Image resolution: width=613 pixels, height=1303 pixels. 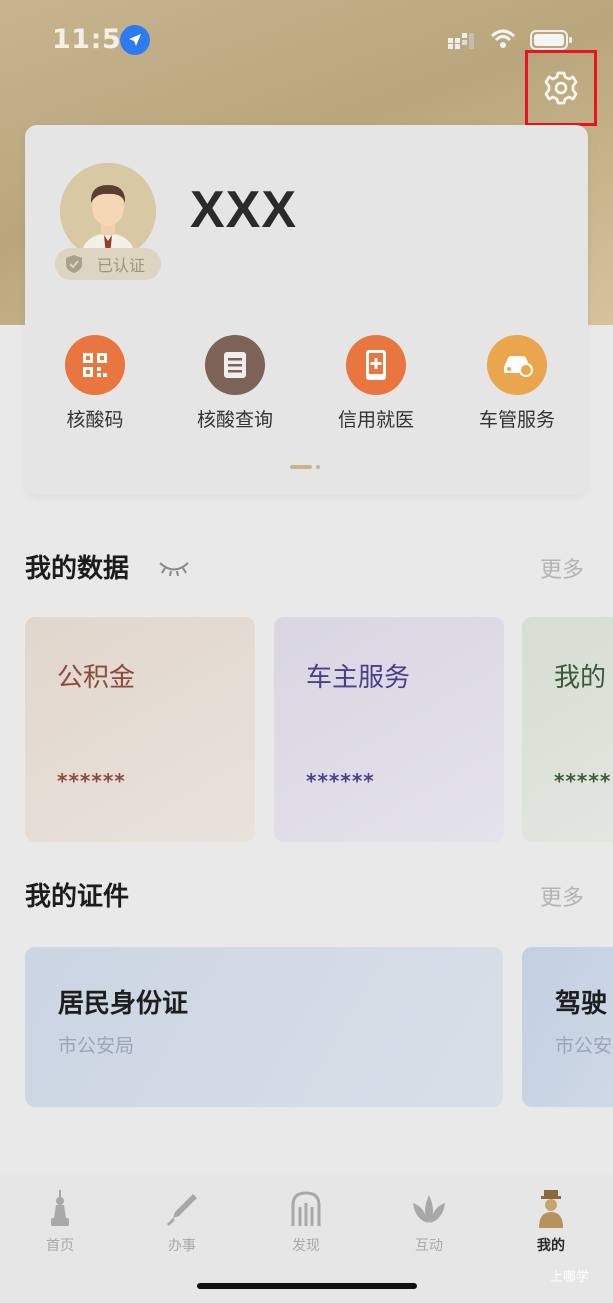 I want to click on tab-services: 办事, so click(x=182, y=1222).